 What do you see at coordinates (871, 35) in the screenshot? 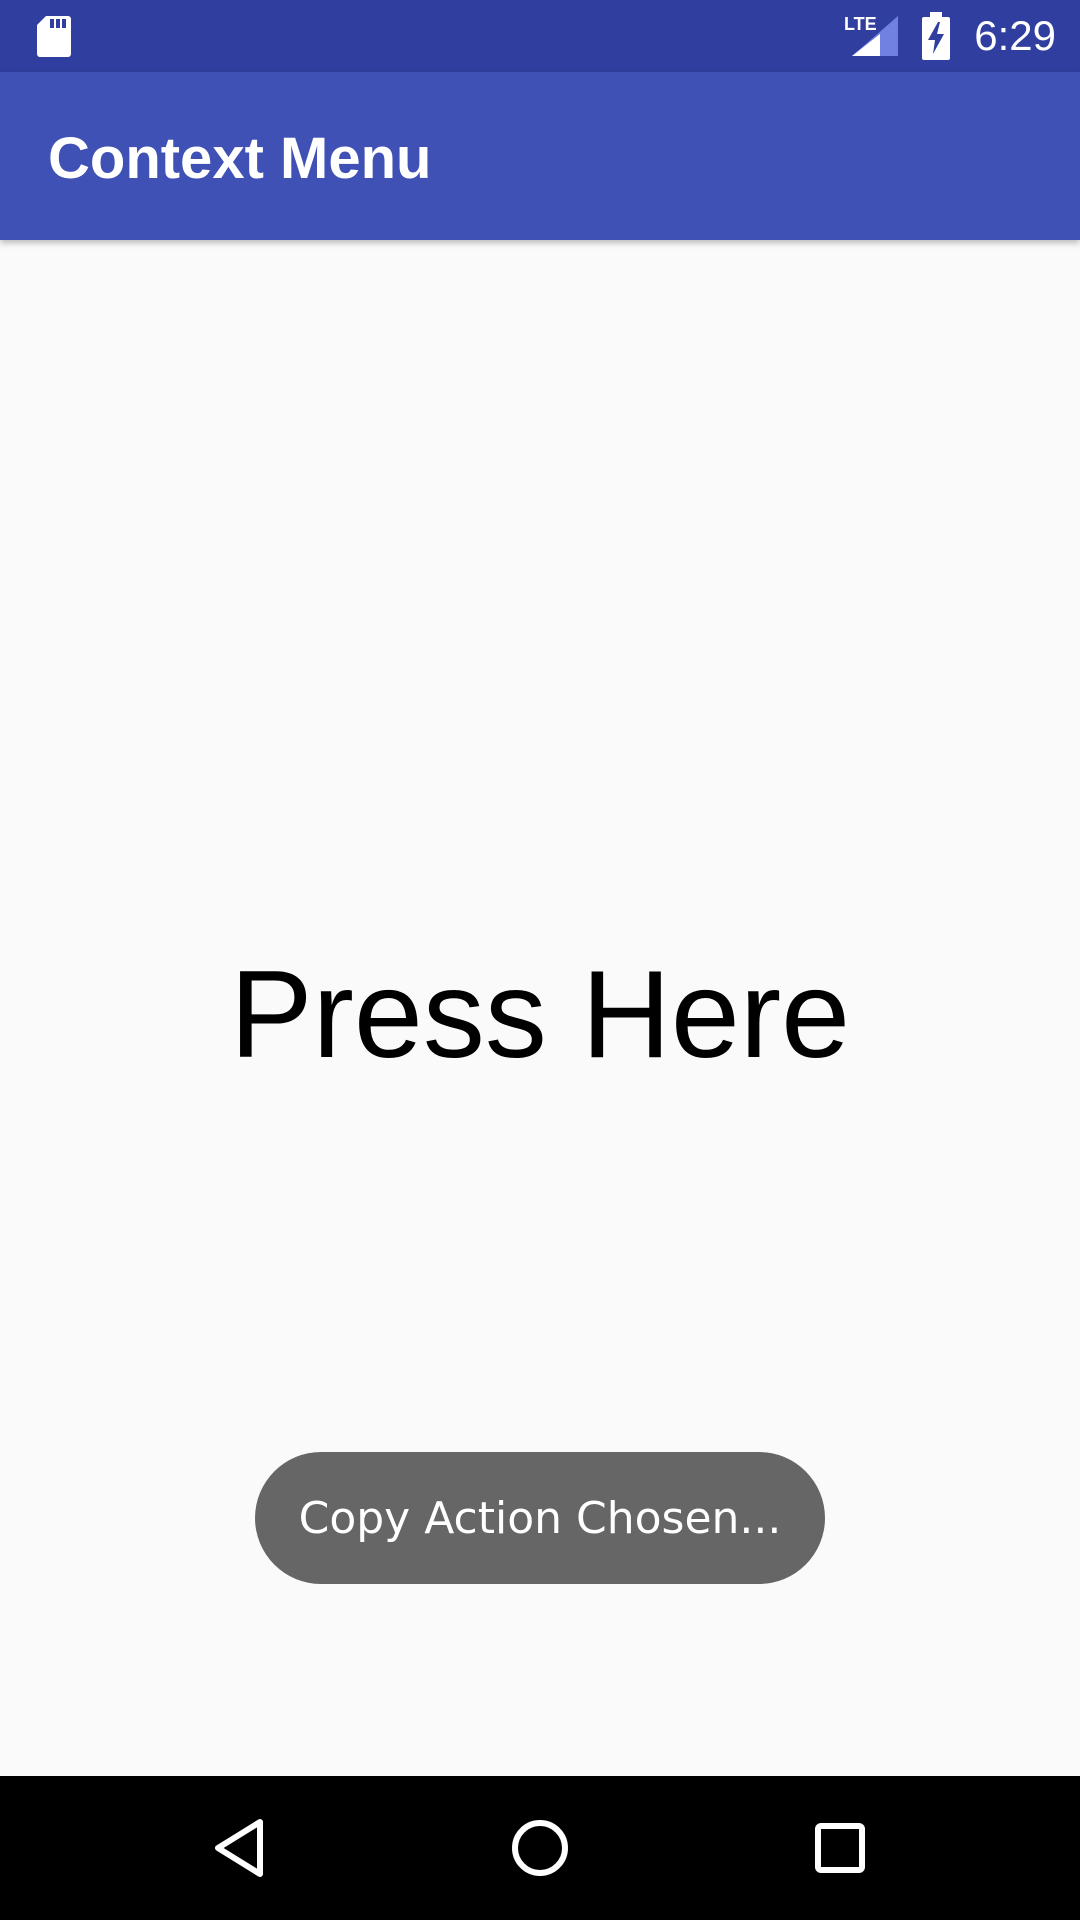
I see `lte-signal-icon: LTE` at bounding box center [871, 35].